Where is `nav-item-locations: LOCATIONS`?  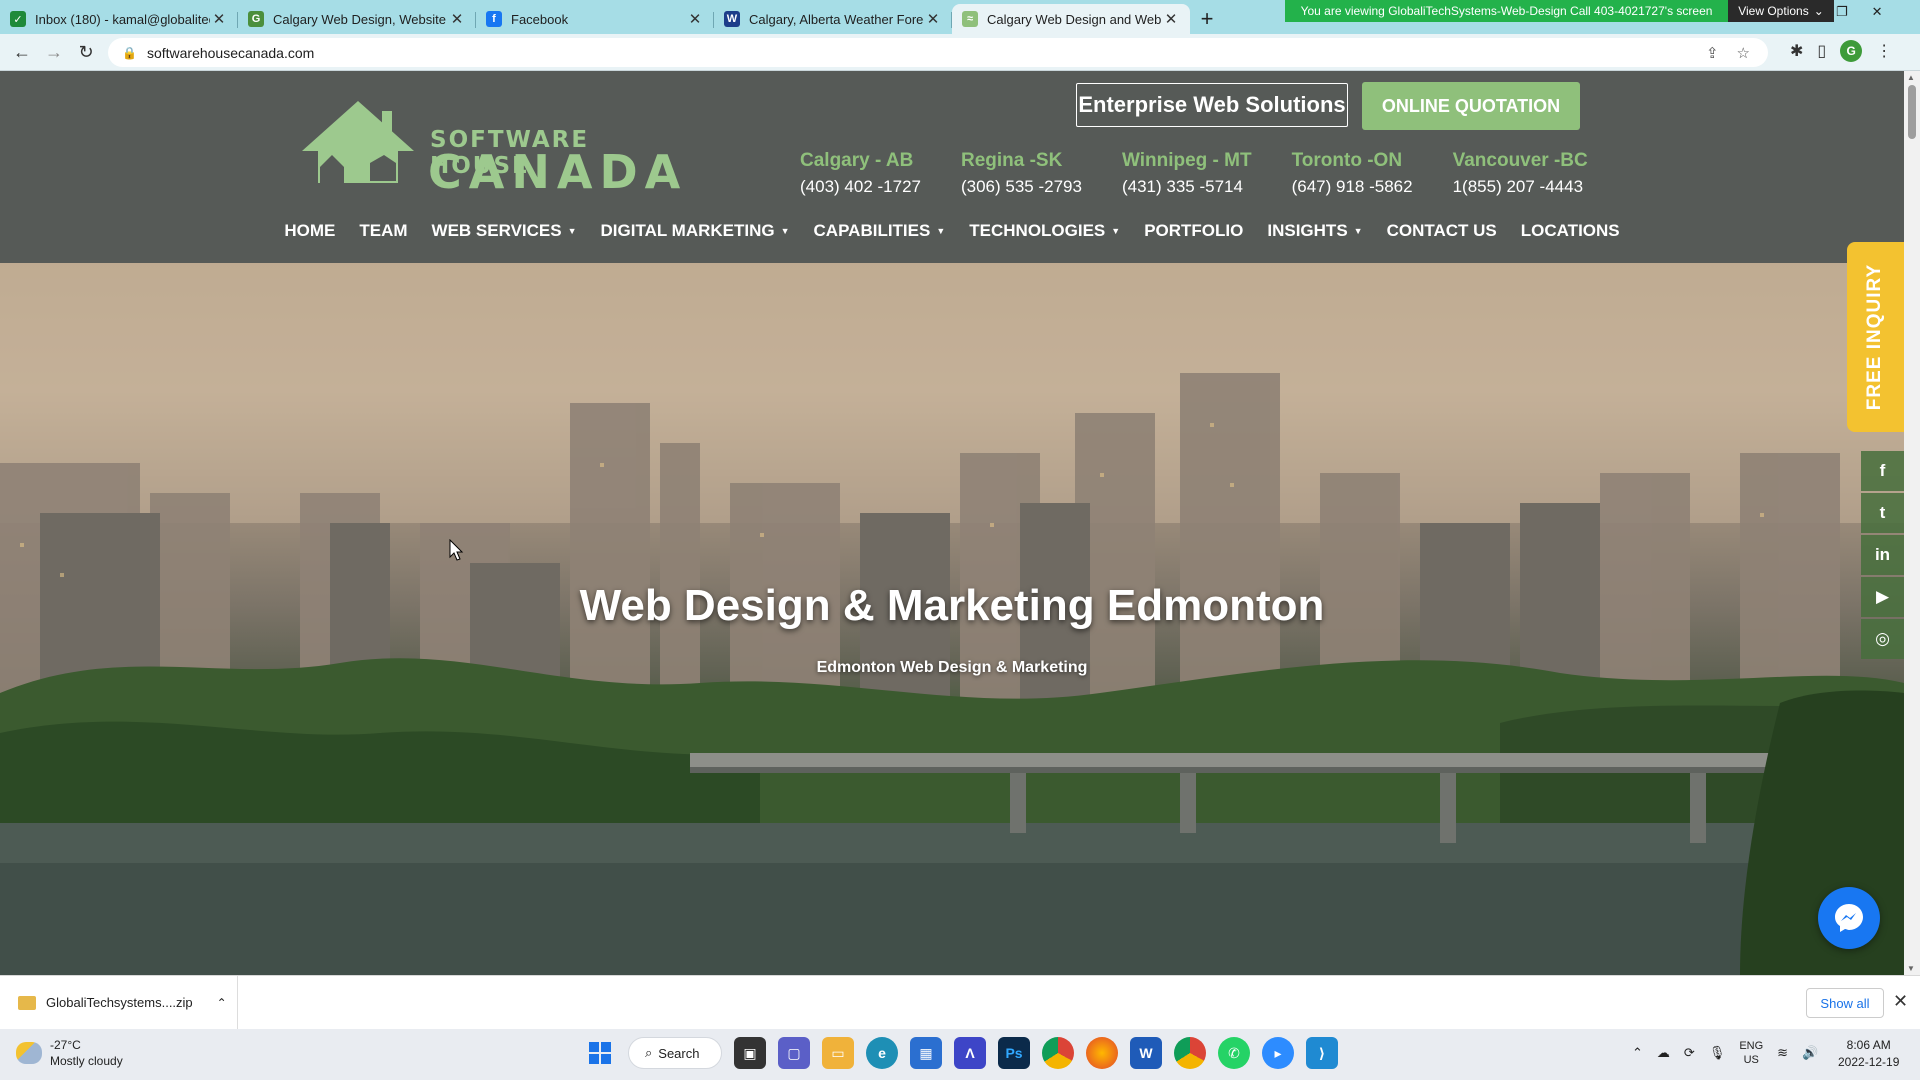 nav-item-locations: LOCATIONS is located at coordinates (1570, 231).